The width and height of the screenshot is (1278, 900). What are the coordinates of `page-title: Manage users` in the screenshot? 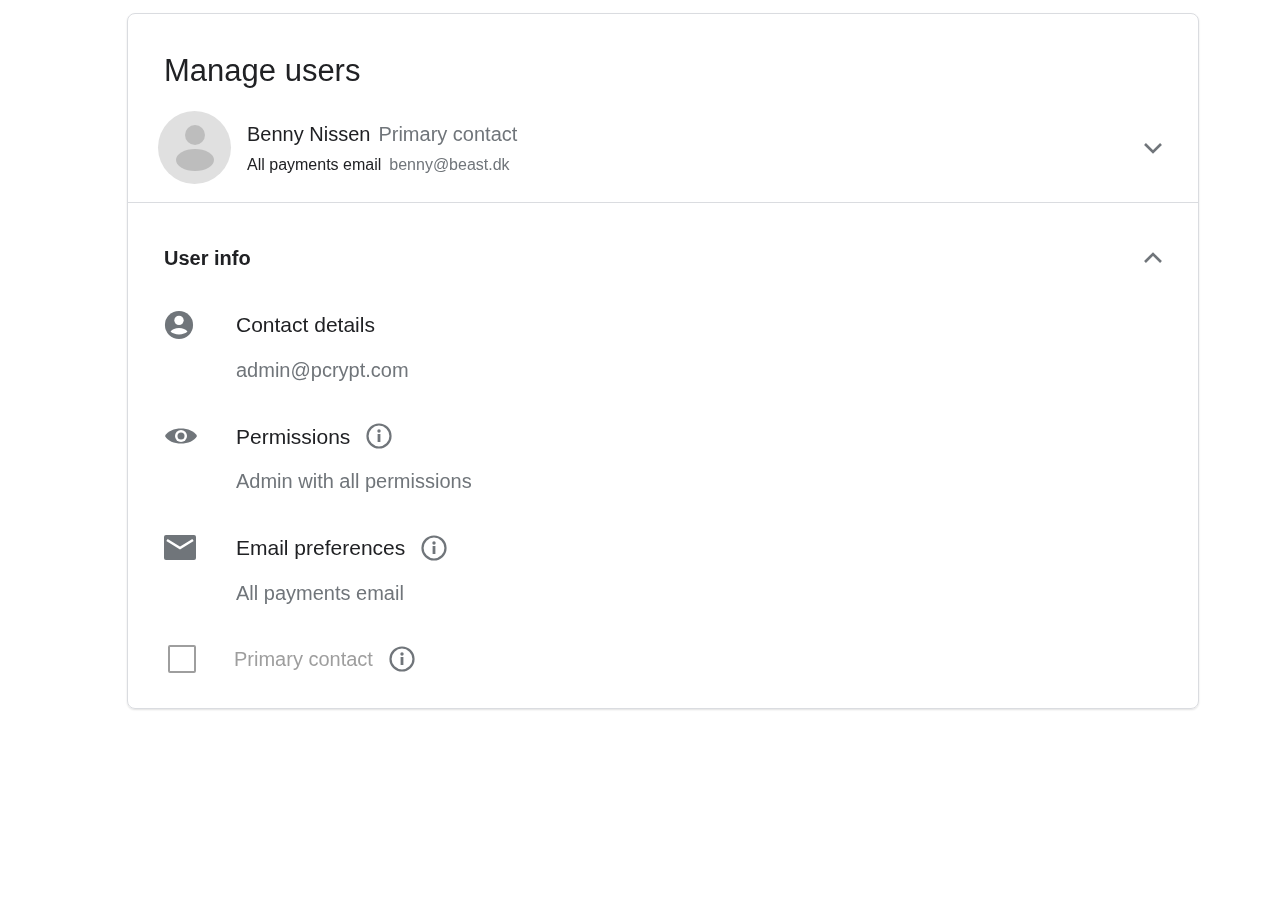 It's located at (262, 71).